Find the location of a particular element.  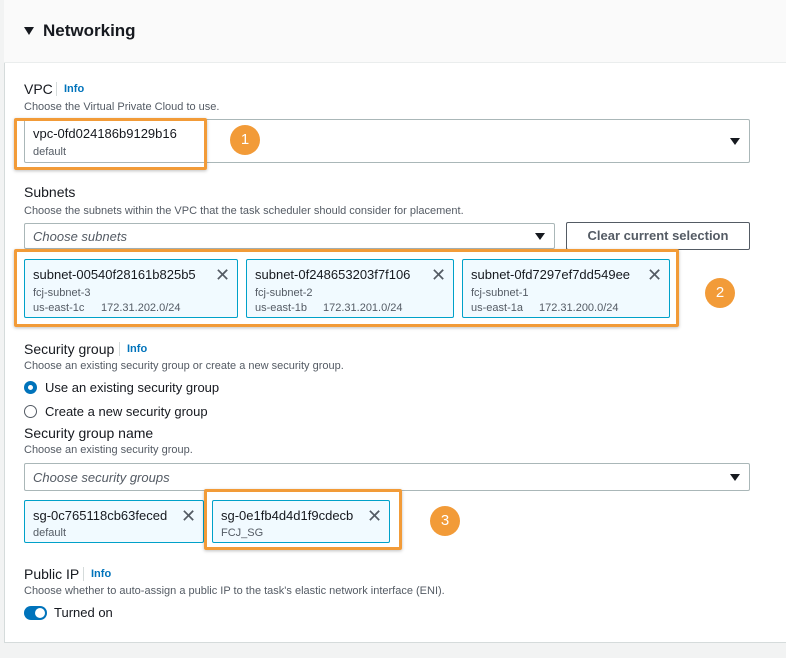

subnets-select: Choose subnets is located at coordinates (289, 236).